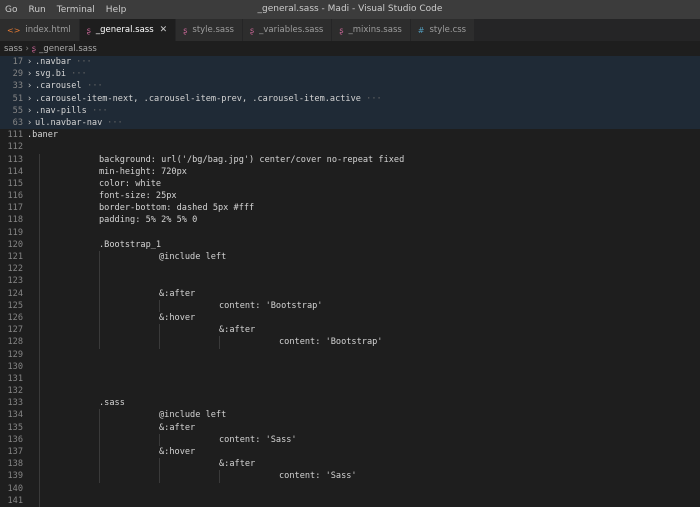 Image resolution: width=700 pixels, height=507 pixels. What do you see at coordinates (350, 439) in the screenshot?
I see `code-line: 136 content: 'Sass'` at bounding box center [350, 439].